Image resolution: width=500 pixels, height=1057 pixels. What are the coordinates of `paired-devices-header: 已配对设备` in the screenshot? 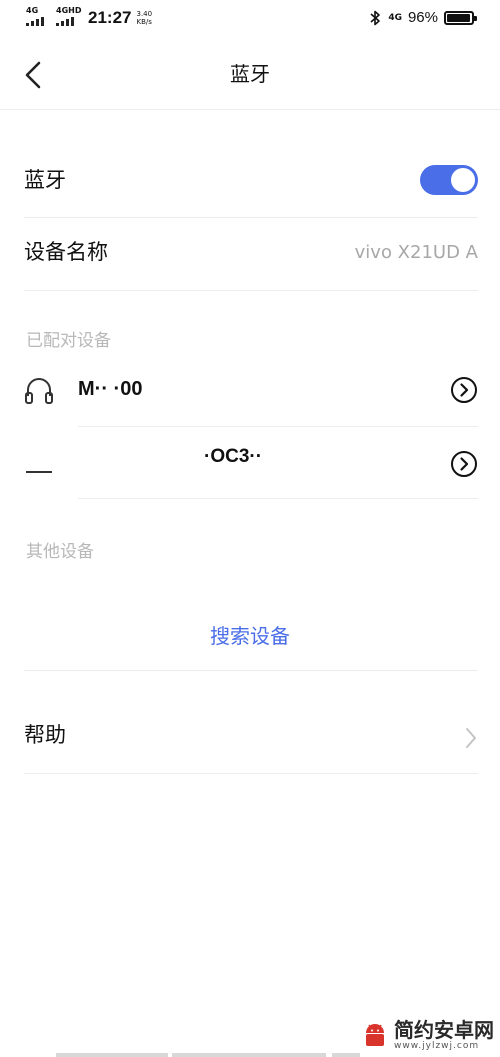 It's located at (68, 341).